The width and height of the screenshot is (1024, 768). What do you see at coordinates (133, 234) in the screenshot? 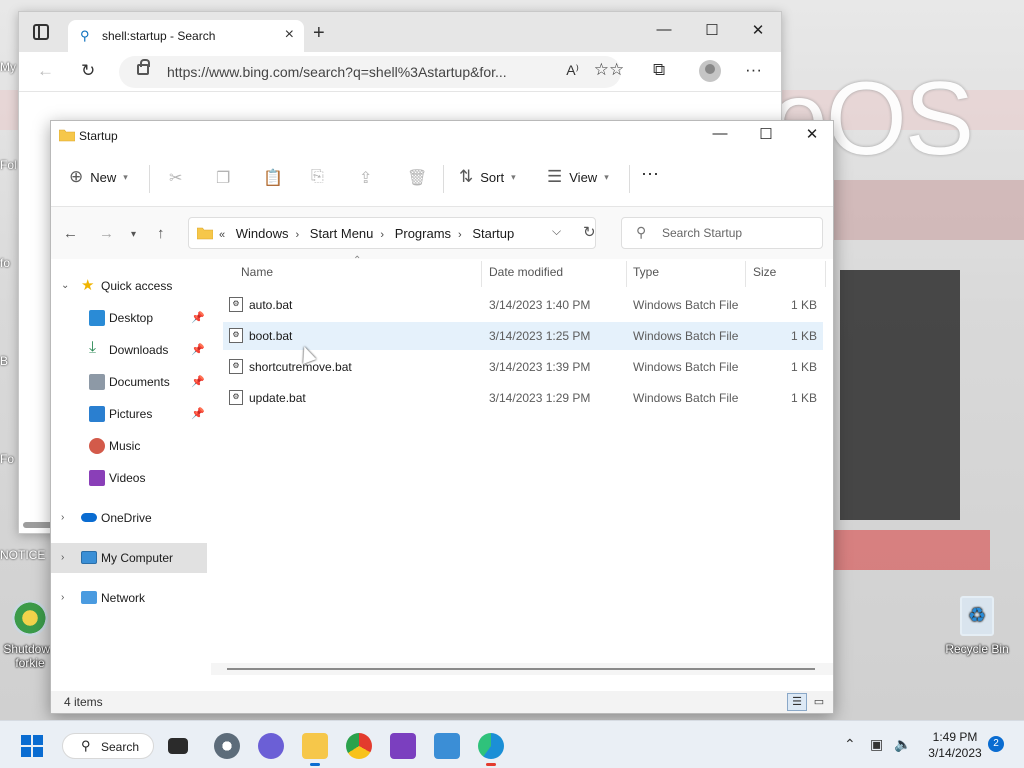
I see `recent-locations-icon: ▾` at bounding box center [133, 234].